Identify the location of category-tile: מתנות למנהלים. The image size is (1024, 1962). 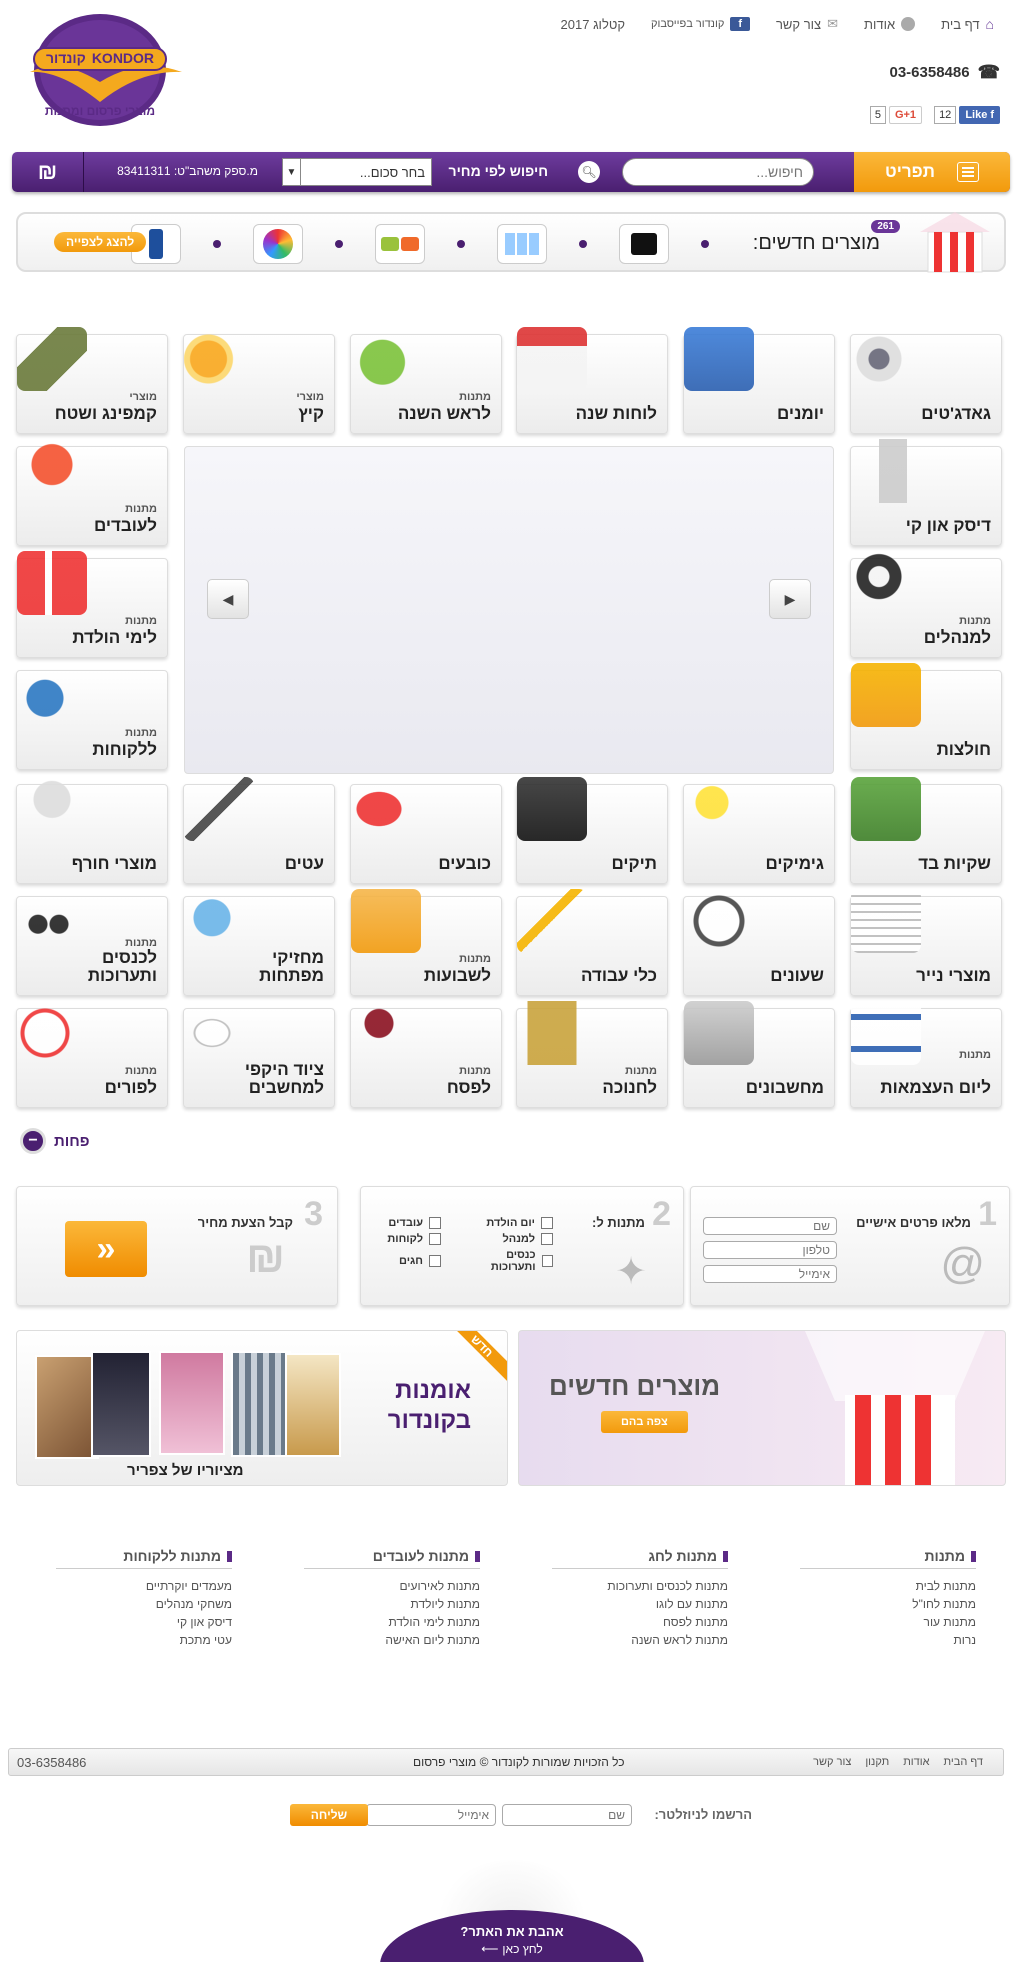
(926, 604).